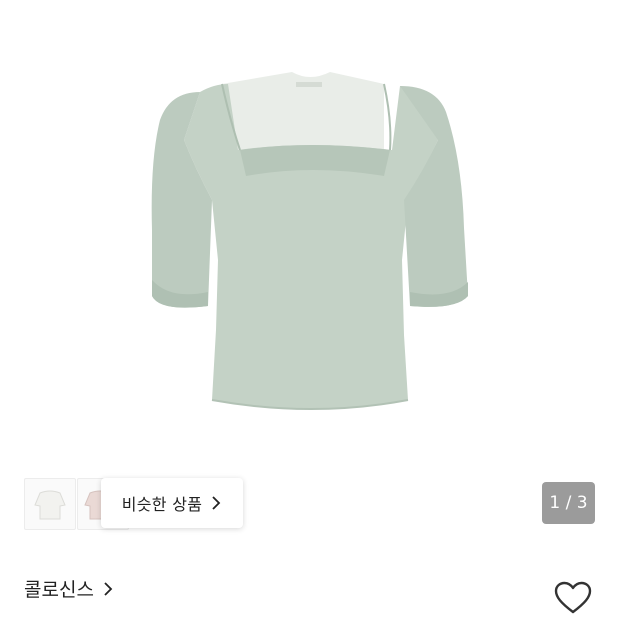 This screenshot has width=620, height=620. What do you see at coordinates (162, 504) in the screenshot?
I see `similar-products-label: 비슷한 상품` at bounding box center [162, 504].